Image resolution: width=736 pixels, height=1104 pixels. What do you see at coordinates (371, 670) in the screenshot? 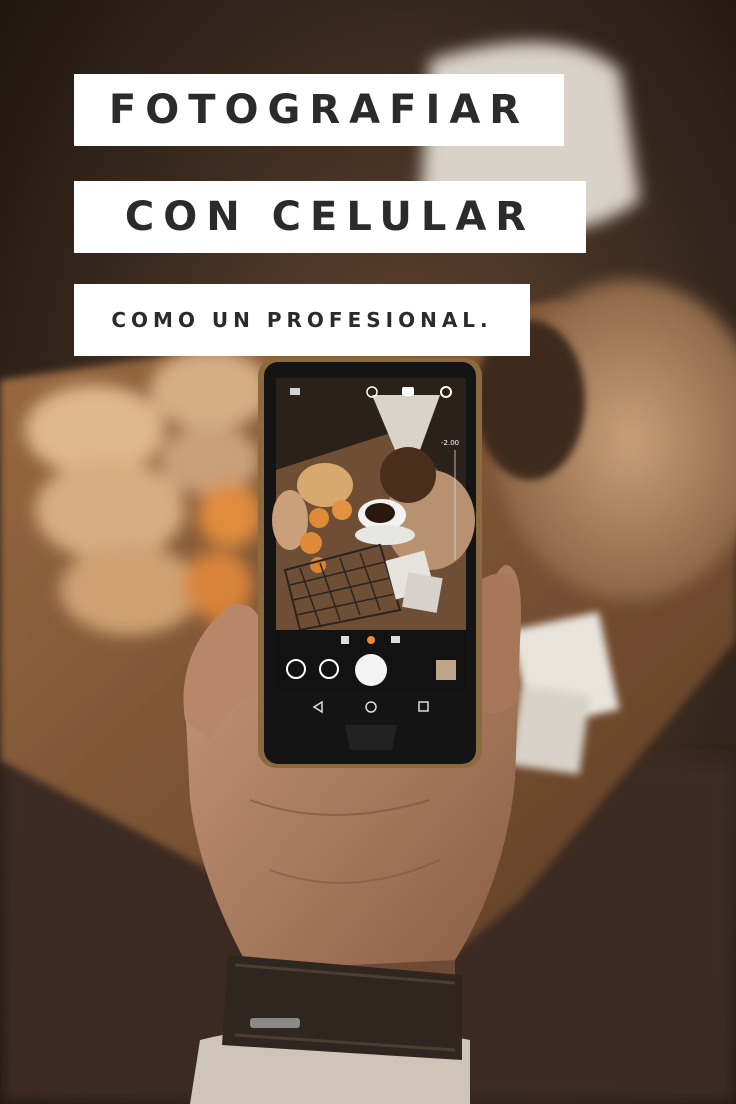
I see `shutter-button-icon` at bounding box center [371, 670].